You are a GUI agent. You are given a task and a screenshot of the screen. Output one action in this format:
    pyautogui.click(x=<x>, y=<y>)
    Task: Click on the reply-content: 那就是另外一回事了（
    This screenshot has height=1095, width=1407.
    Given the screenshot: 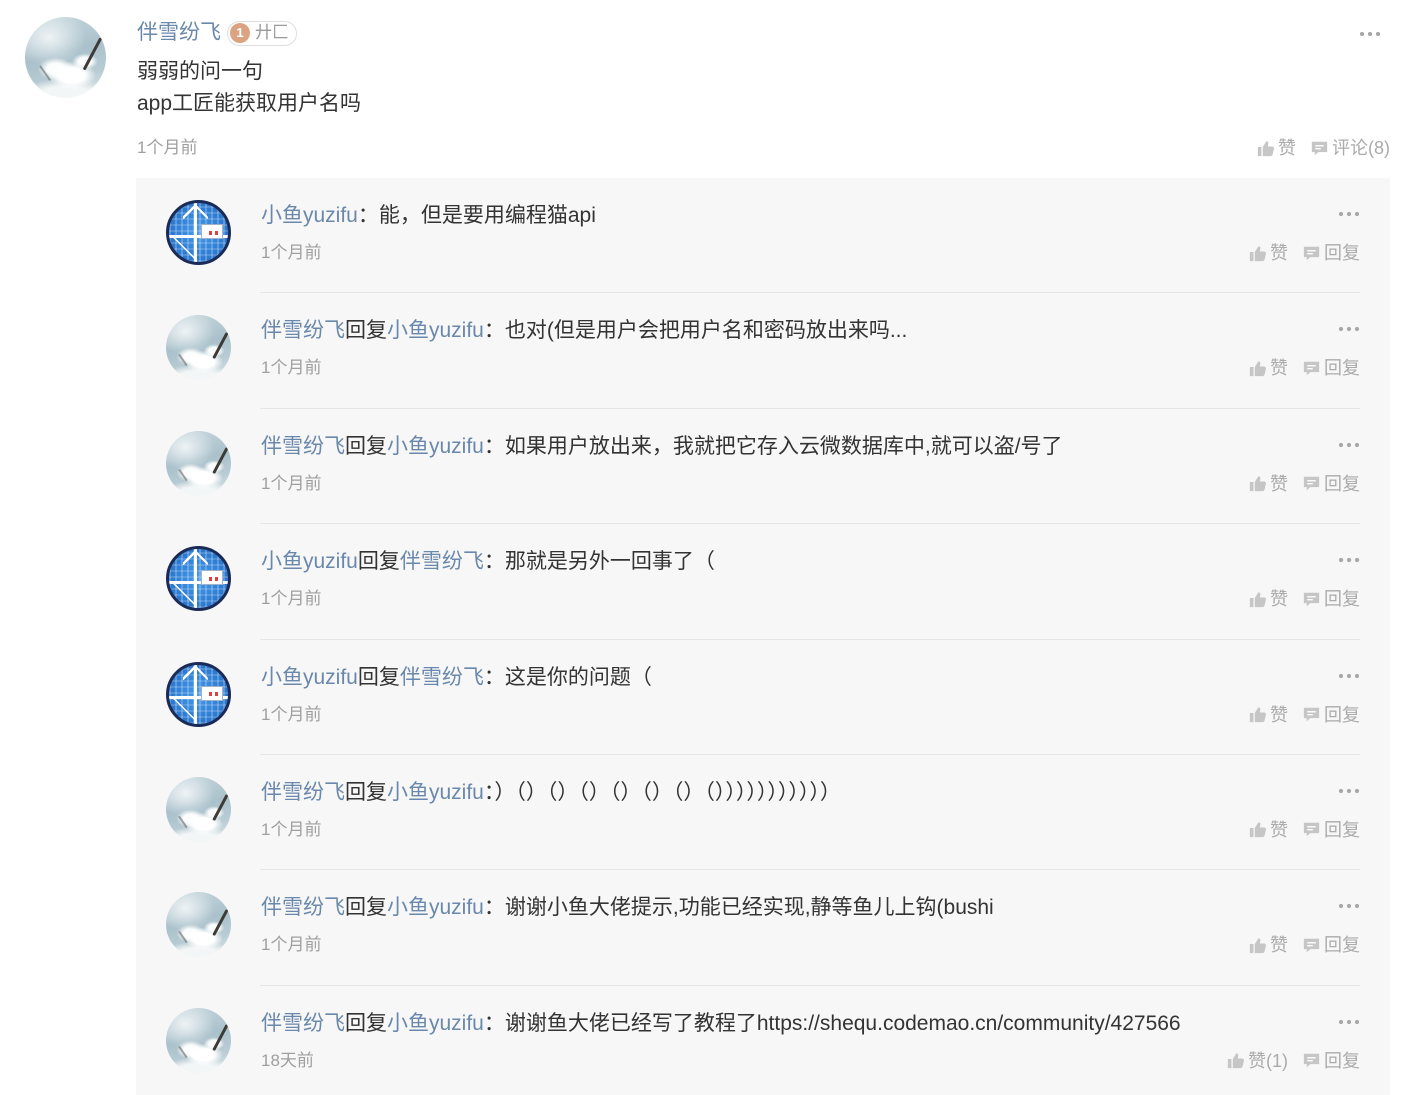 What is the action you would take?
    pyautogui.click(x=609, y=562)
    